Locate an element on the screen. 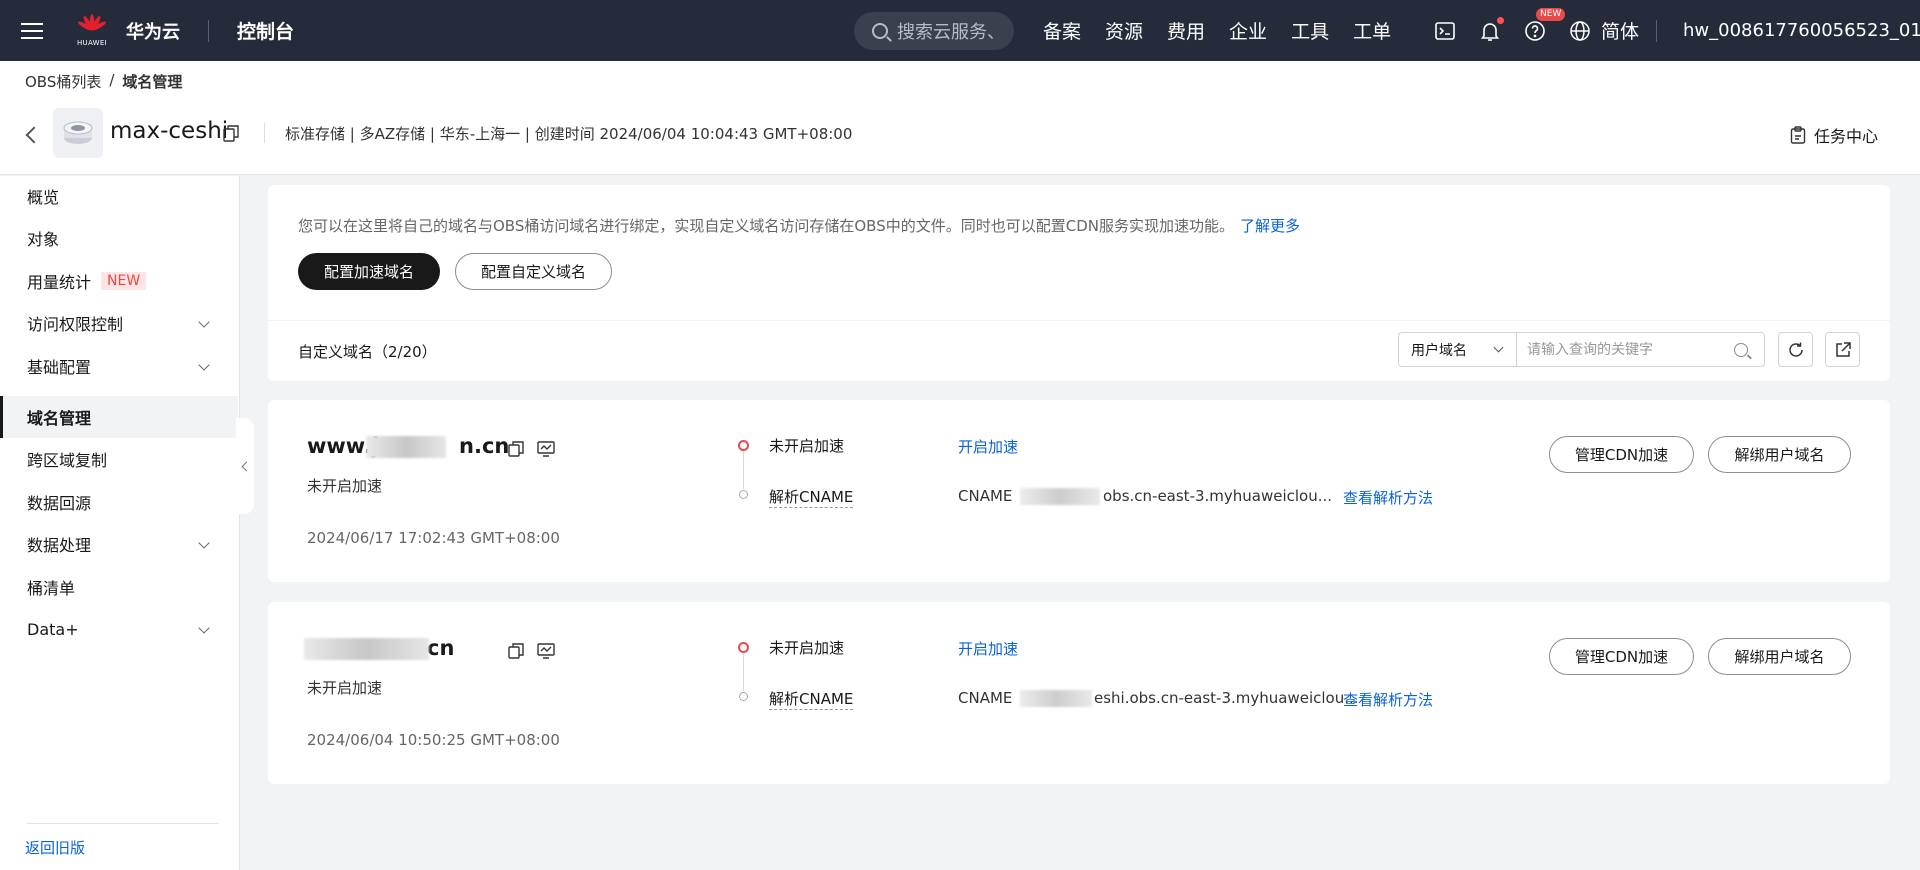 Image resolution: width=1920 pixels, height=870 pixels. nav-enterprise: 企业 is located at coordinates (1248, 30).